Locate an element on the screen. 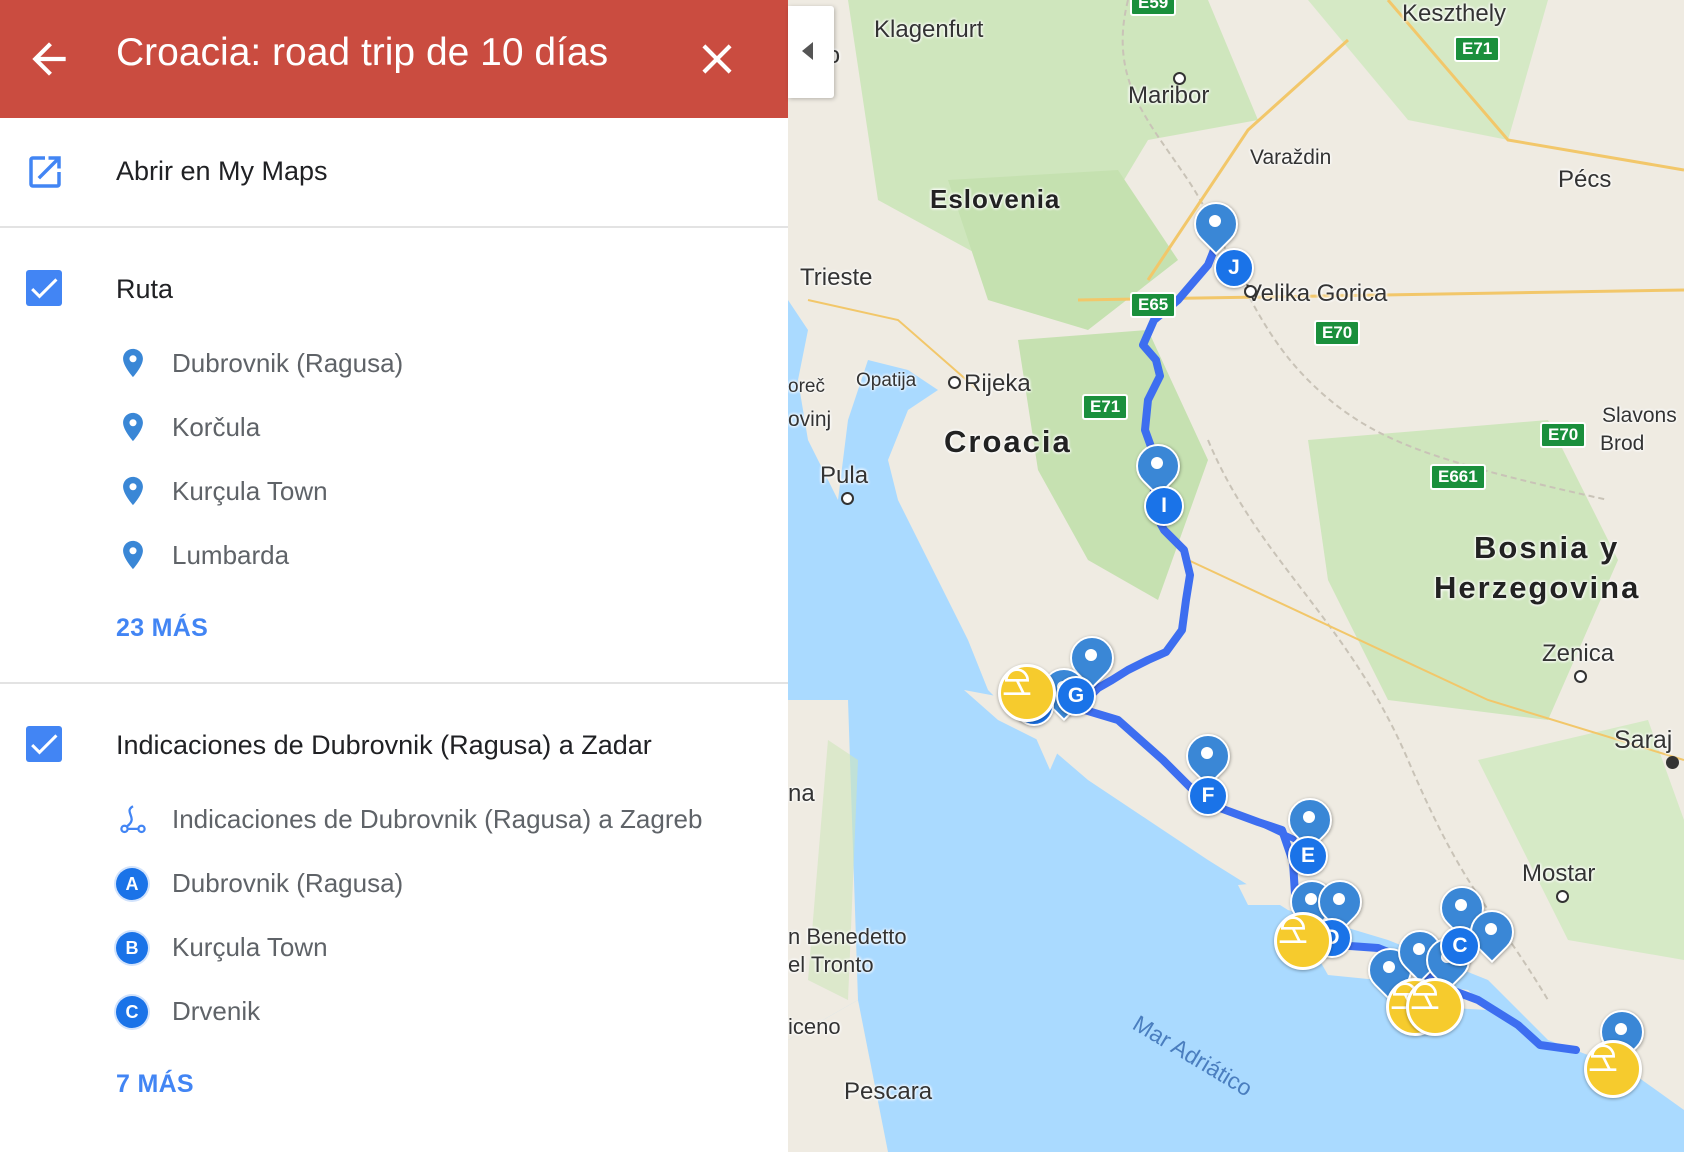  route-marker-e: E is located at coordinates (1308, 856).